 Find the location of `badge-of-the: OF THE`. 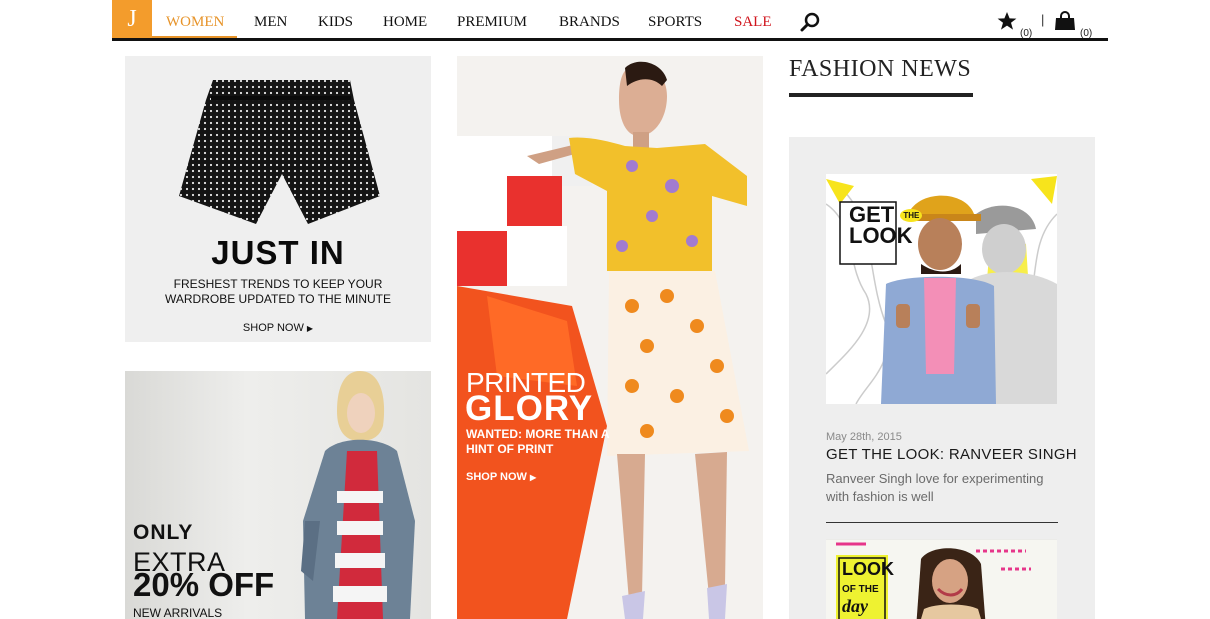

badge-of-the: OF THE is located at coordinates (860, 589).